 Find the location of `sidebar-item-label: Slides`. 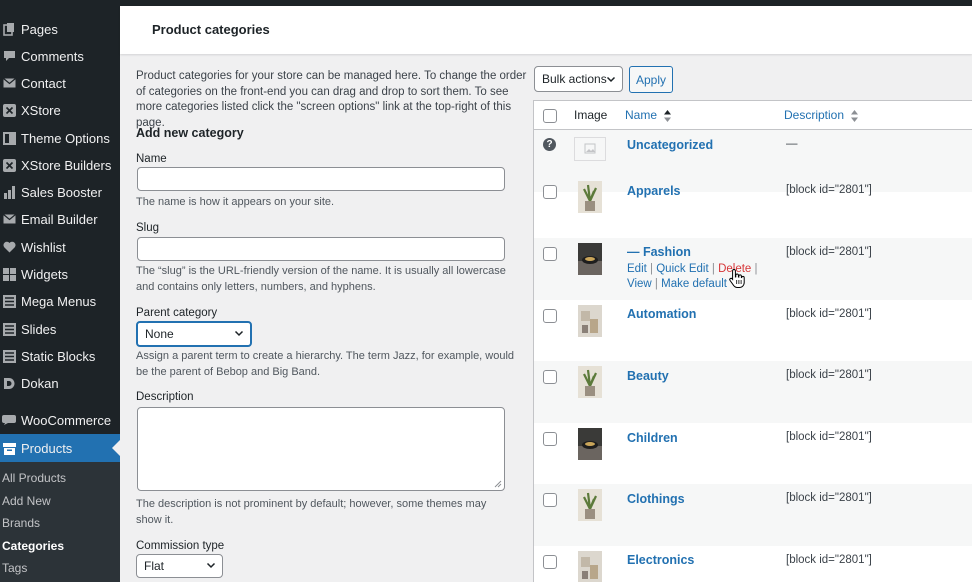

sidebar-item-label: Slides is located at coordinates (39, 329).